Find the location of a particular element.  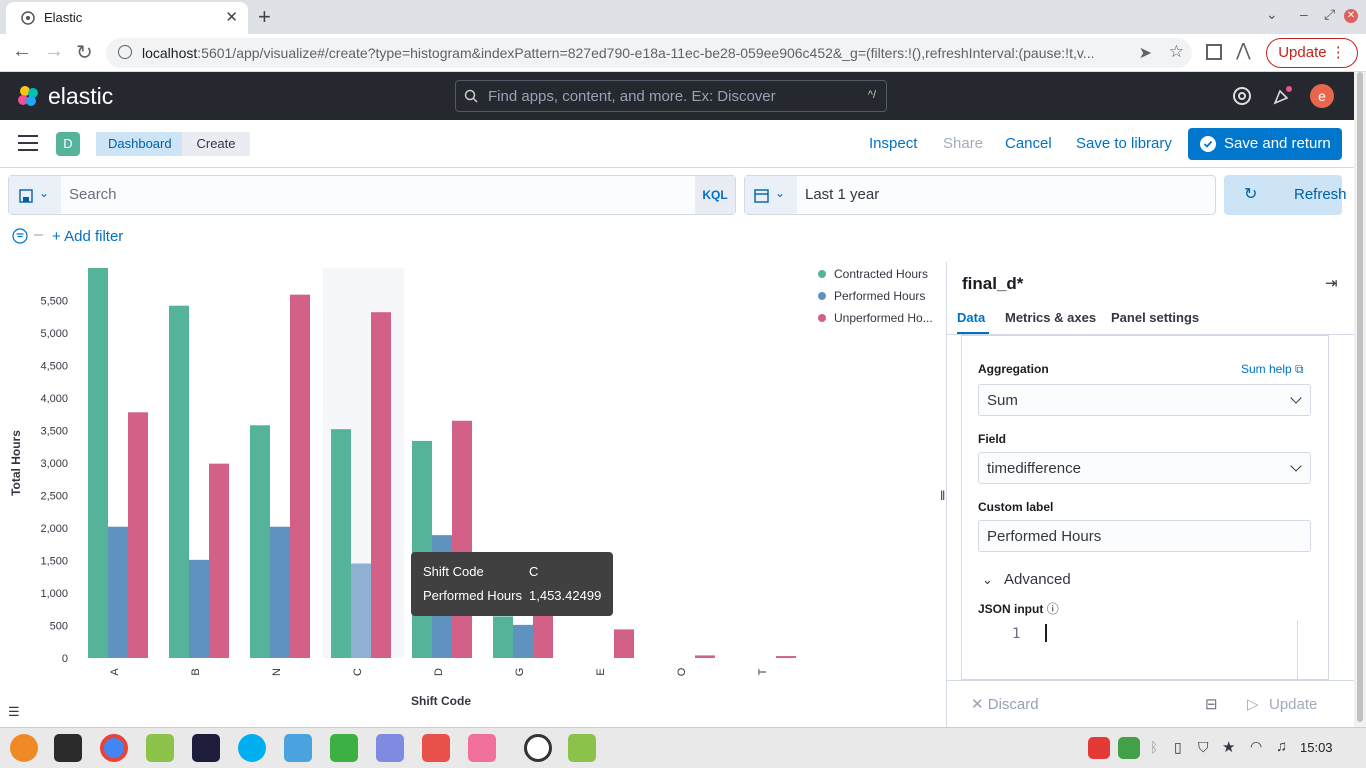

minimize-icon: – is located at coordinates (1304, 14).